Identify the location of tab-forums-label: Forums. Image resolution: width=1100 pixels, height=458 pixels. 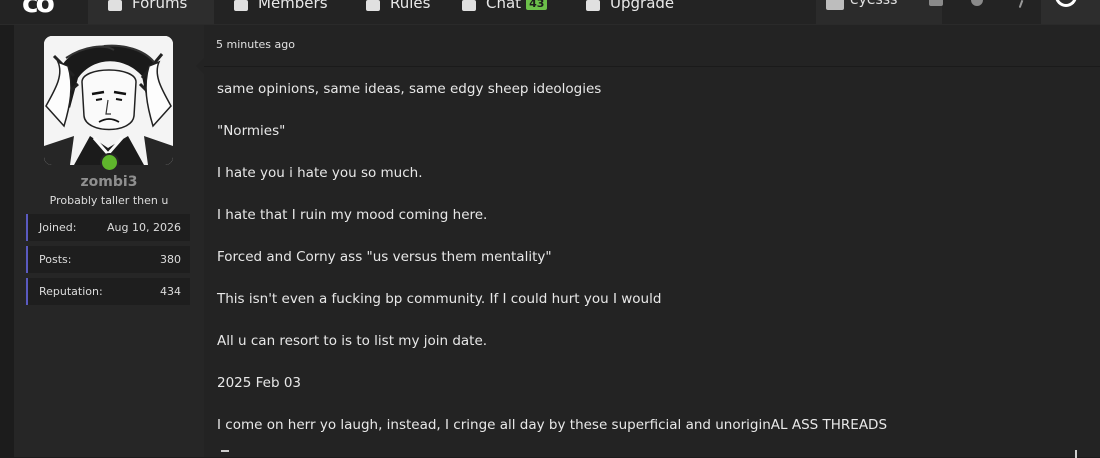
(160, 6).